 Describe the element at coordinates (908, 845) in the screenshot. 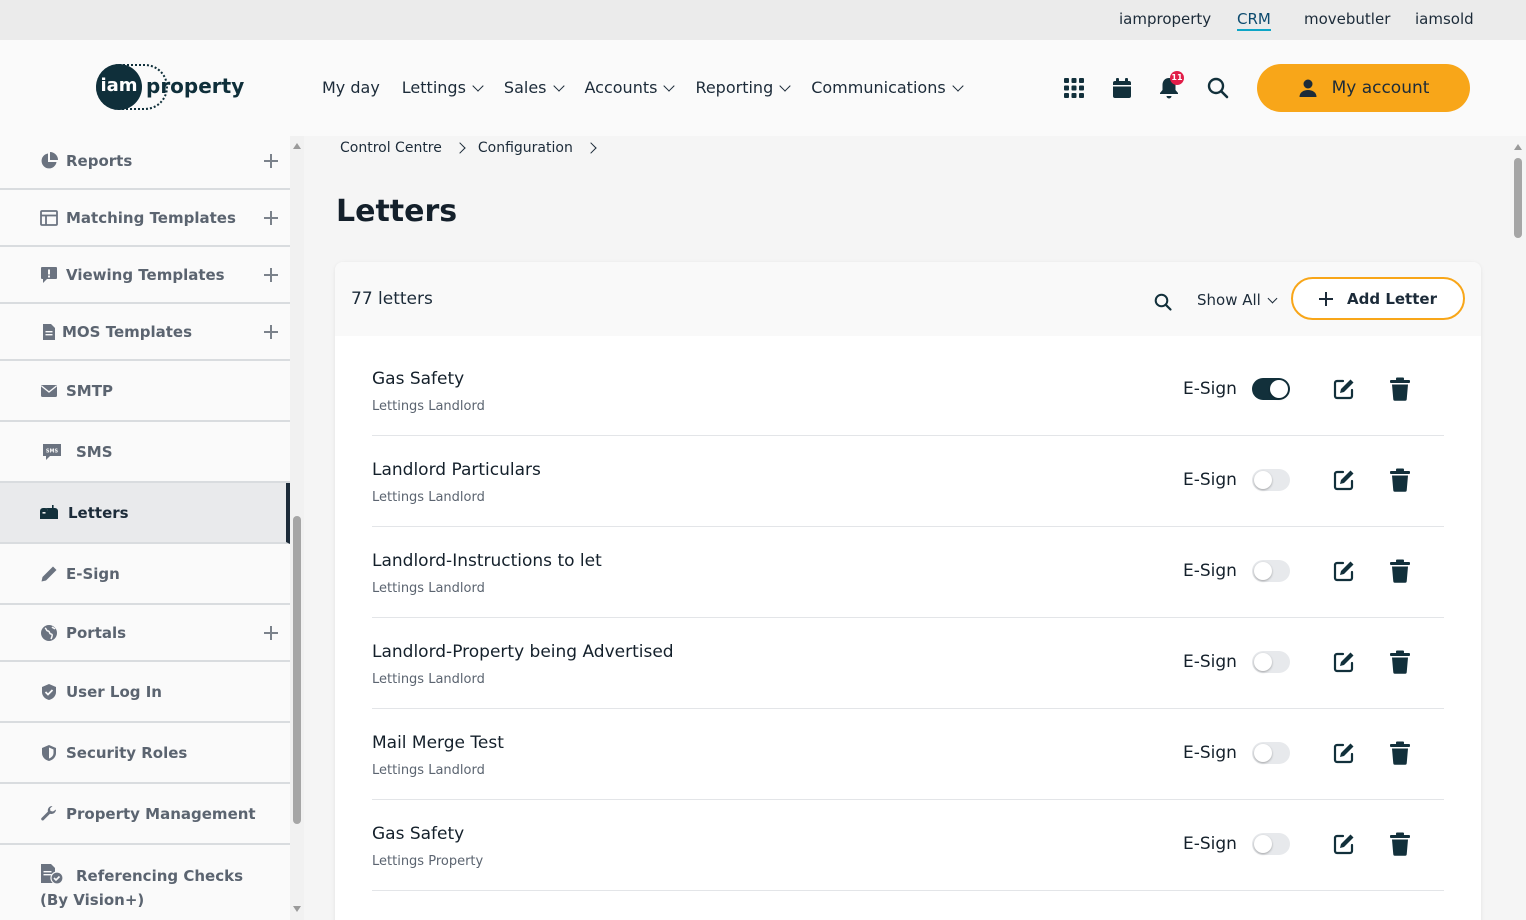

I see `letter-row: Gas Safety Lettings Property E-Sign` at that location.